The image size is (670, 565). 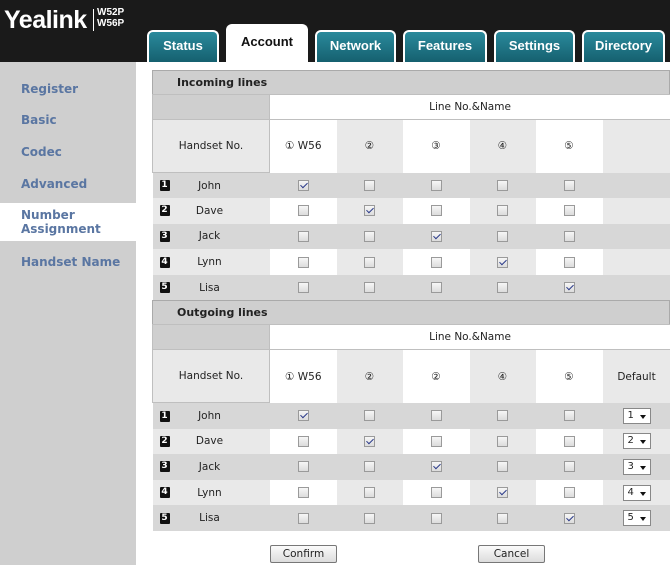 I want to click on sidebar-item-number-assignment: Number Assignment, so click(x=71, y=222).